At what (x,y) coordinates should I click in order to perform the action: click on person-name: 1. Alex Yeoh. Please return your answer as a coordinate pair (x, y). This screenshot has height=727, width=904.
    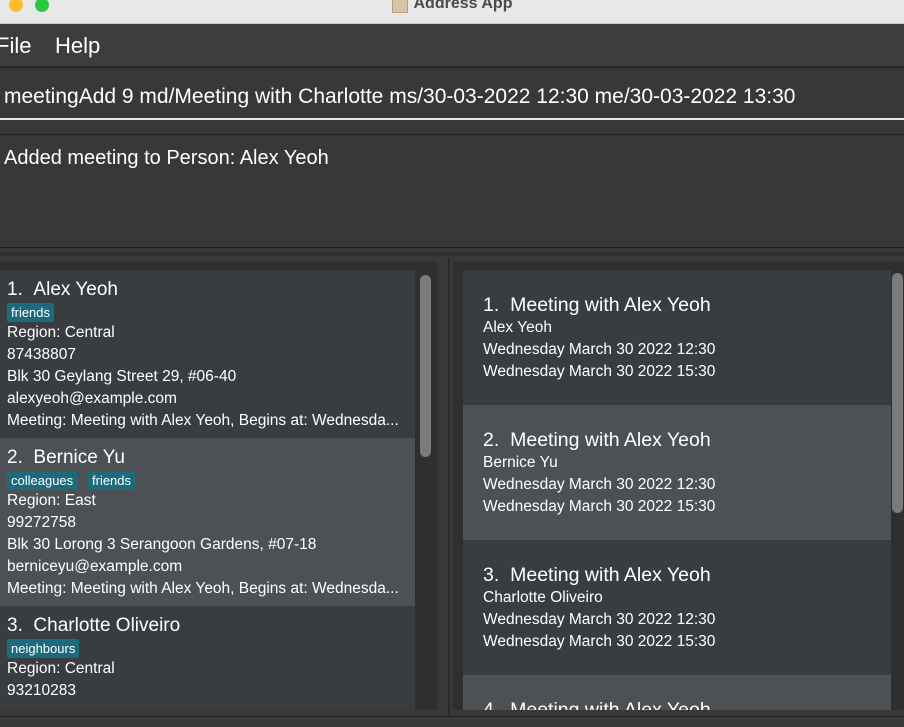
    Looking at the image, I should click on (62, 290).